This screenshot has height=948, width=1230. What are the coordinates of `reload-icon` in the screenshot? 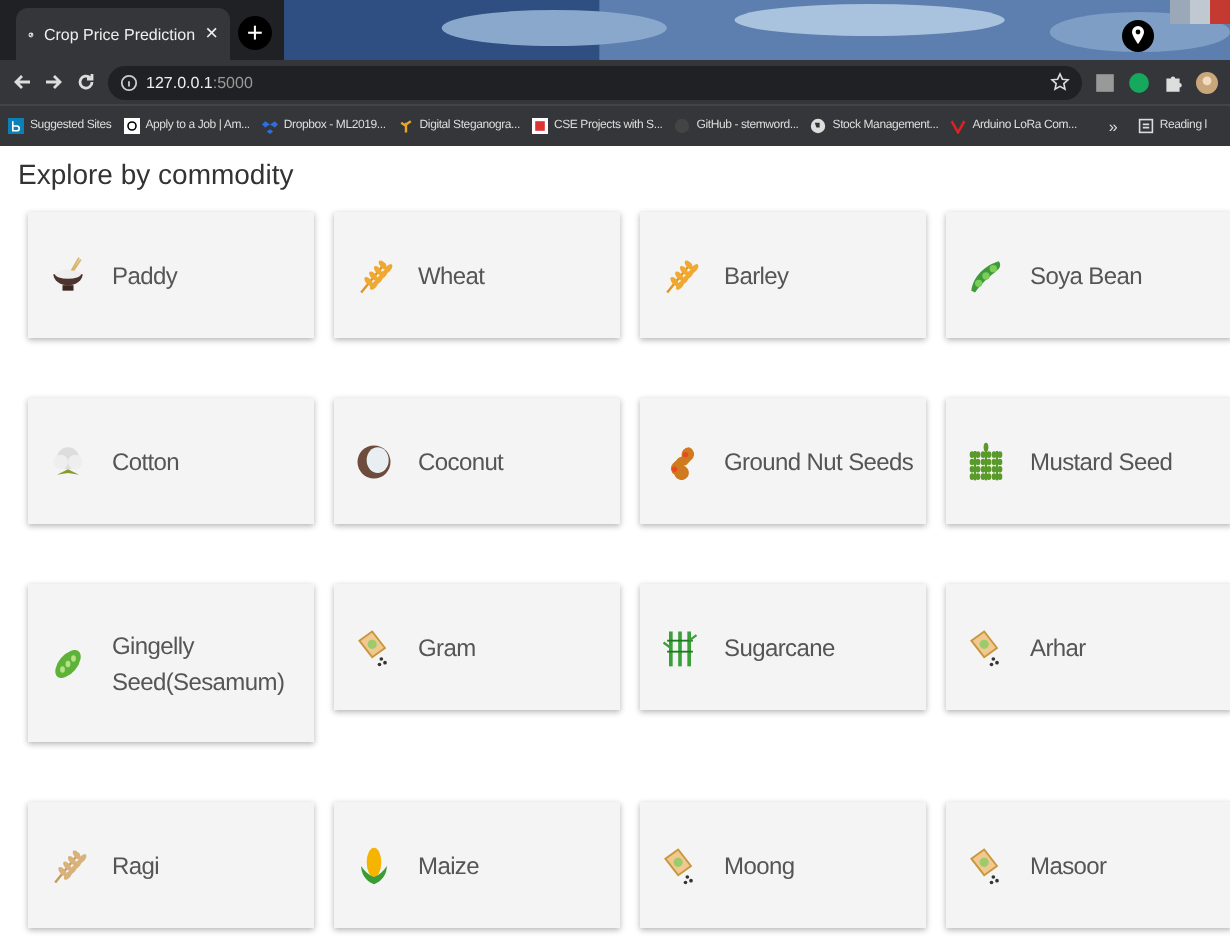 It's located at (86, 82).